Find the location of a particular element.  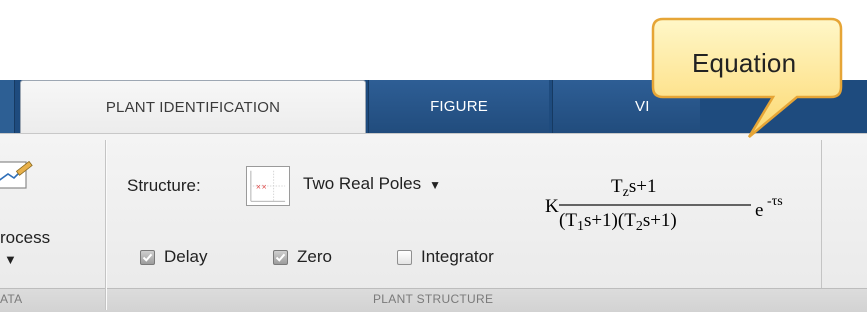

integrator-checkbox: Integrator is located at coordinates (445, 257).